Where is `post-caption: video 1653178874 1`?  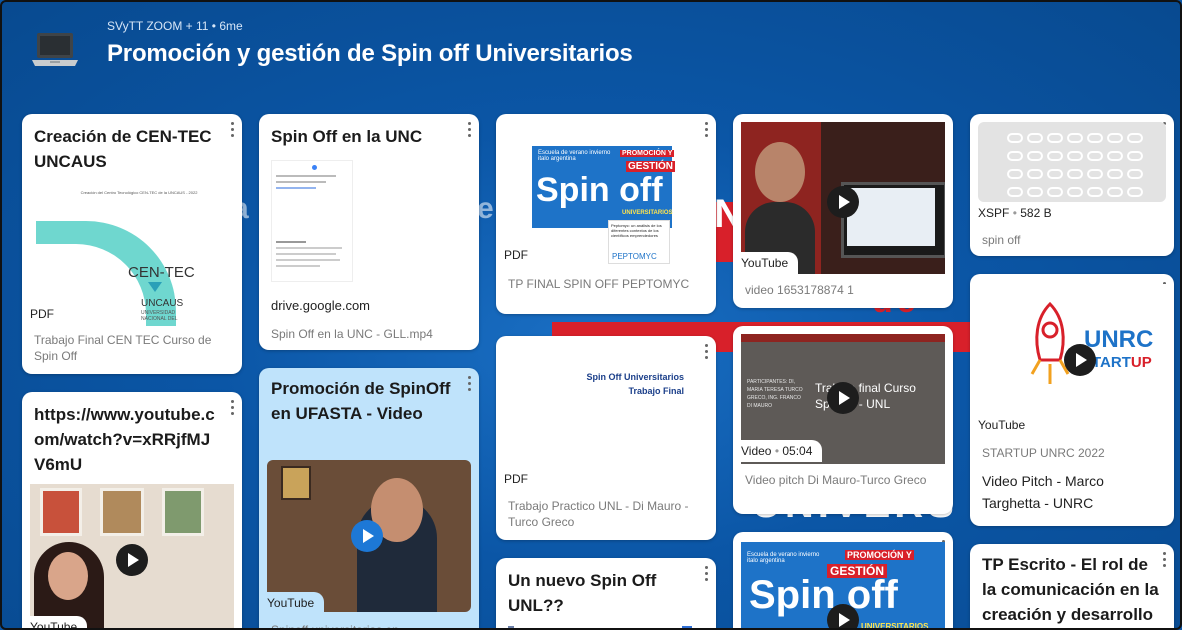 post-caption: video 1653178874 1 is located at coordinates (799, 290).